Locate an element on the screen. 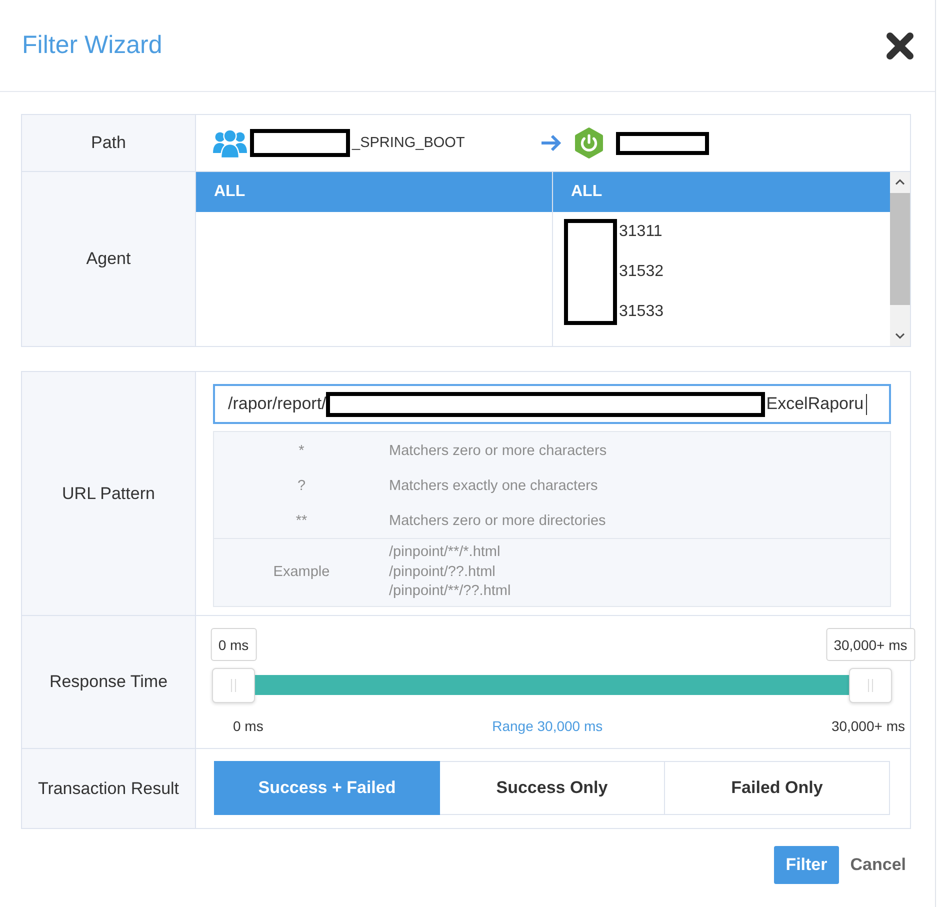 This screenshot has height=907, width=937. min-value-label: 0 ms is located at coordinates (248, 726).